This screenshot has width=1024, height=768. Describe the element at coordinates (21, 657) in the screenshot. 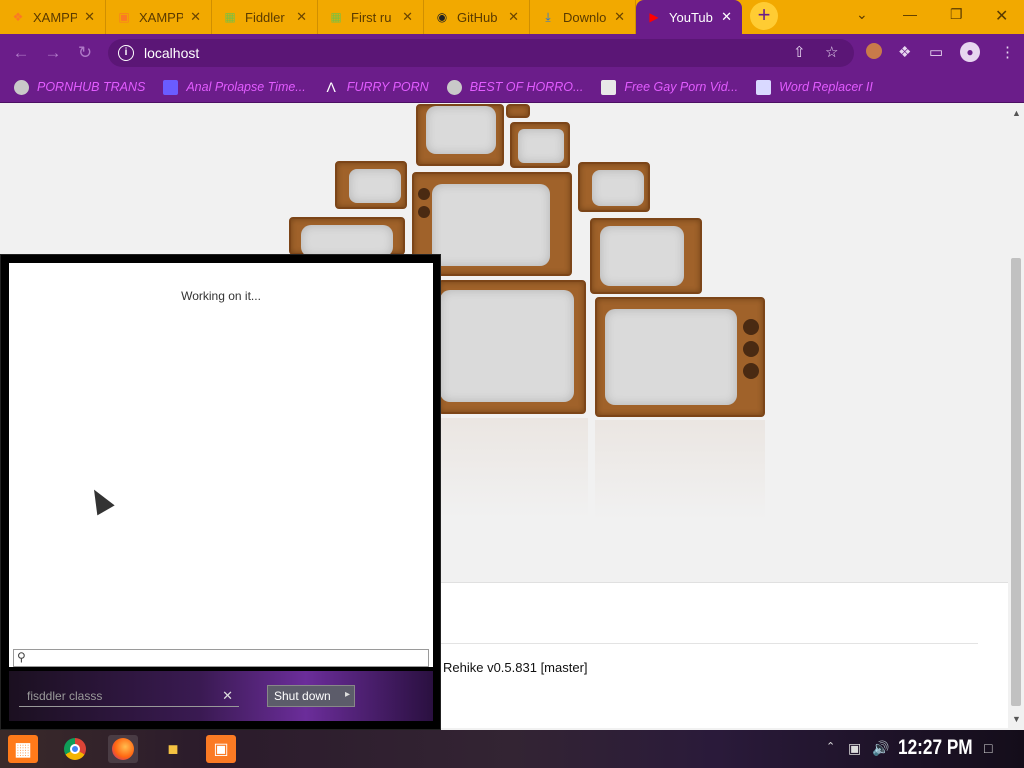

I see `search-icon: ⚲` at that location.